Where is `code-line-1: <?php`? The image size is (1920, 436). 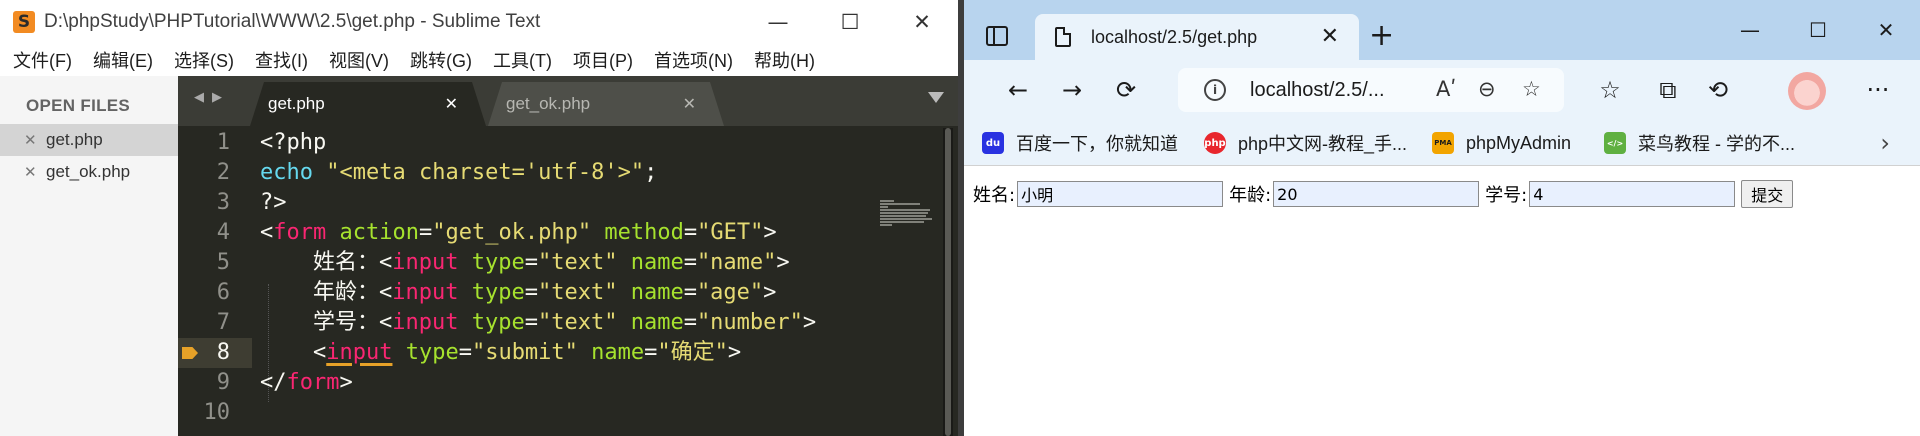 code-line-1: <?php is located at coordinates (293, 142).